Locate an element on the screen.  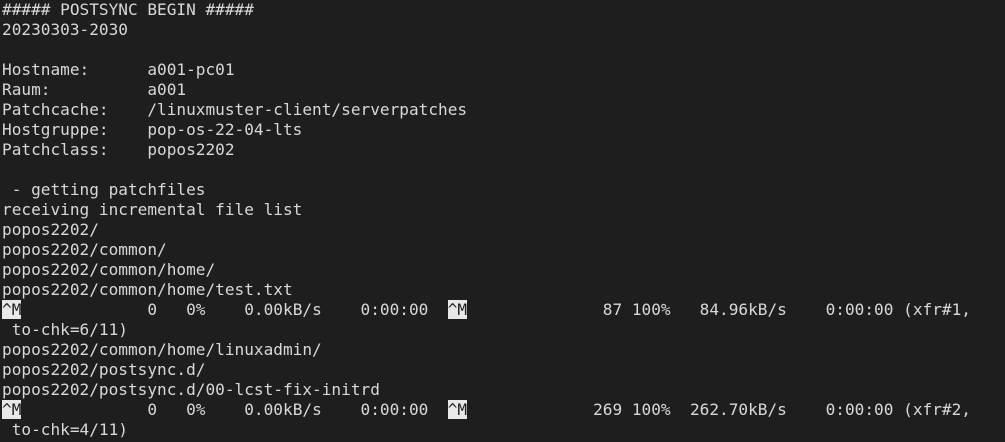
progress-final-text: 269 100% 262.70kB/s 0:00:00 (xfr#2, is located at coordinates (719, 409).